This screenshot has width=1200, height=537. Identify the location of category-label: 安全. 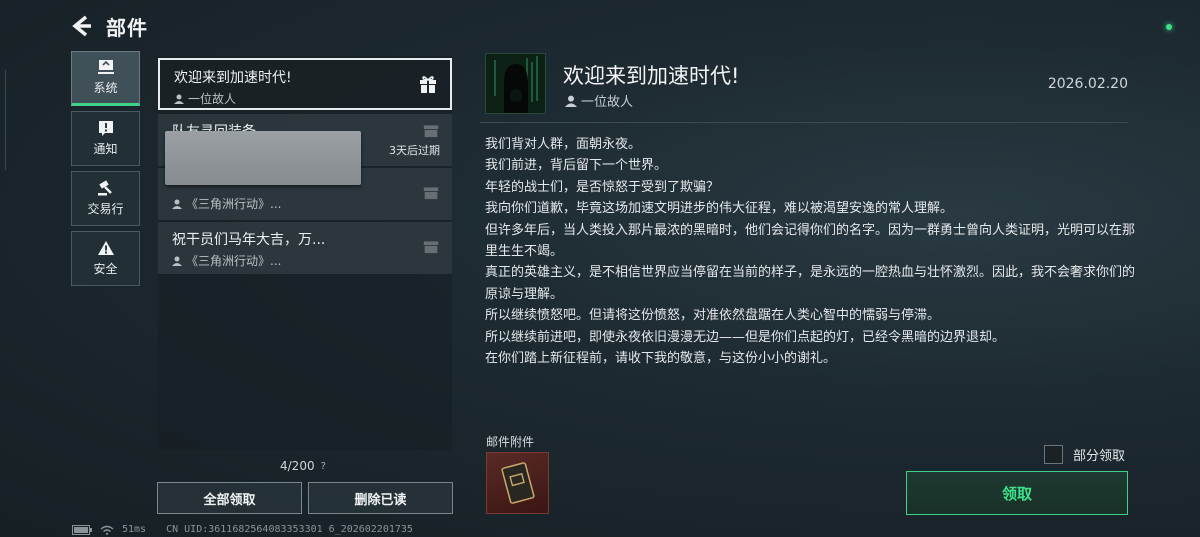
(105, 269).